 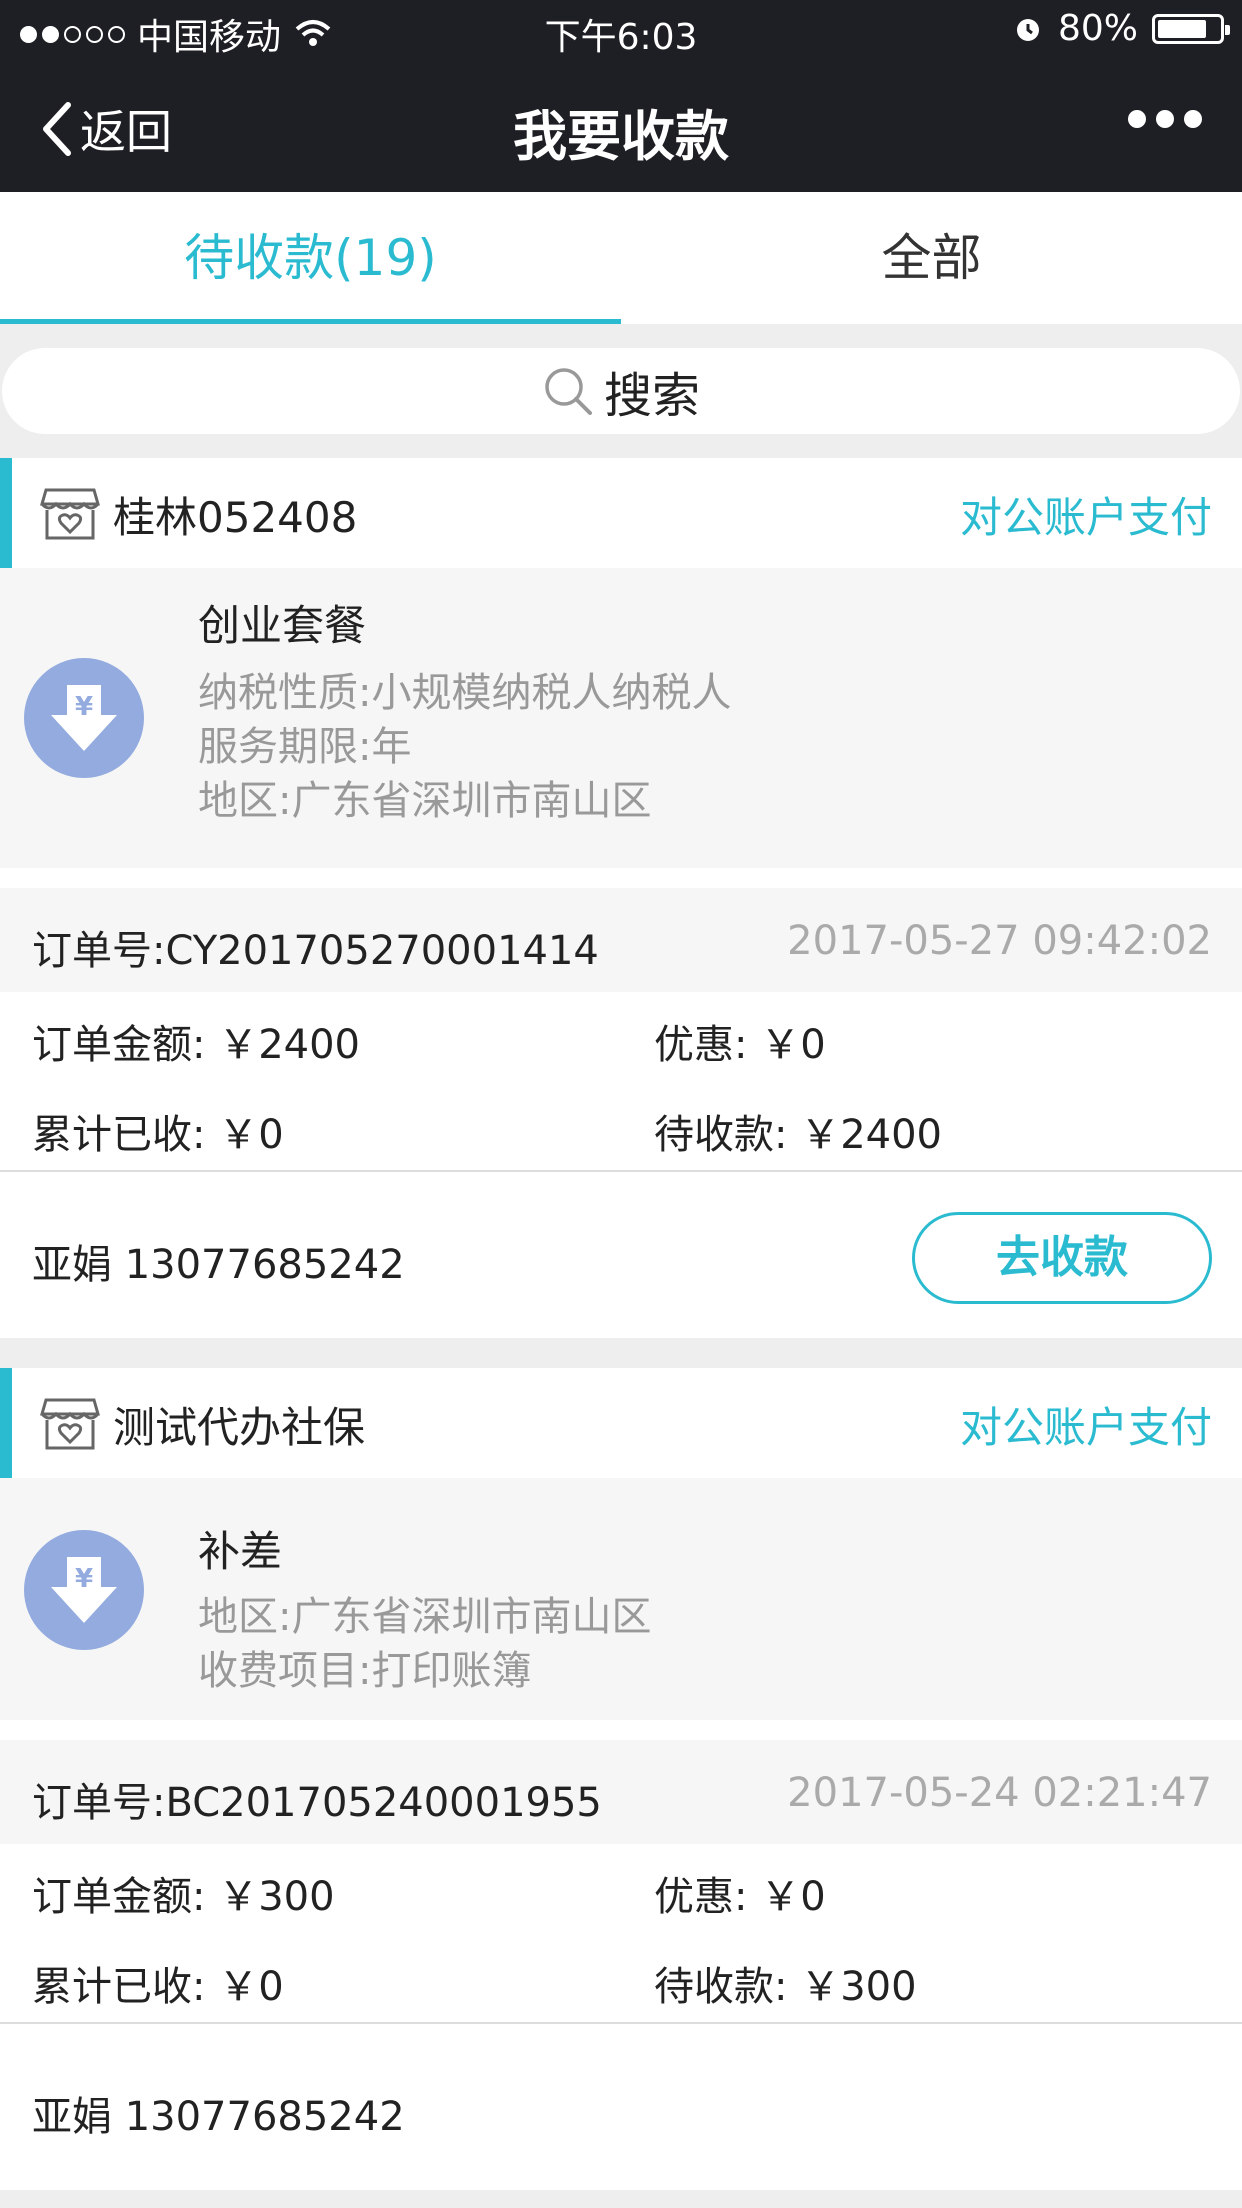 What do you see at coordinates (1191, 28) in the screenshot?
I see `battery-icon` at bounding box center [1191, 28].